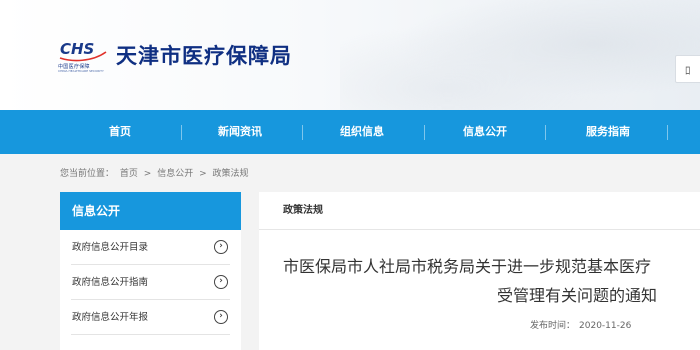 This screenshot has height=350, width=700. I want to click on breadcrumb-policy: 政策法规, so click(231, 174).